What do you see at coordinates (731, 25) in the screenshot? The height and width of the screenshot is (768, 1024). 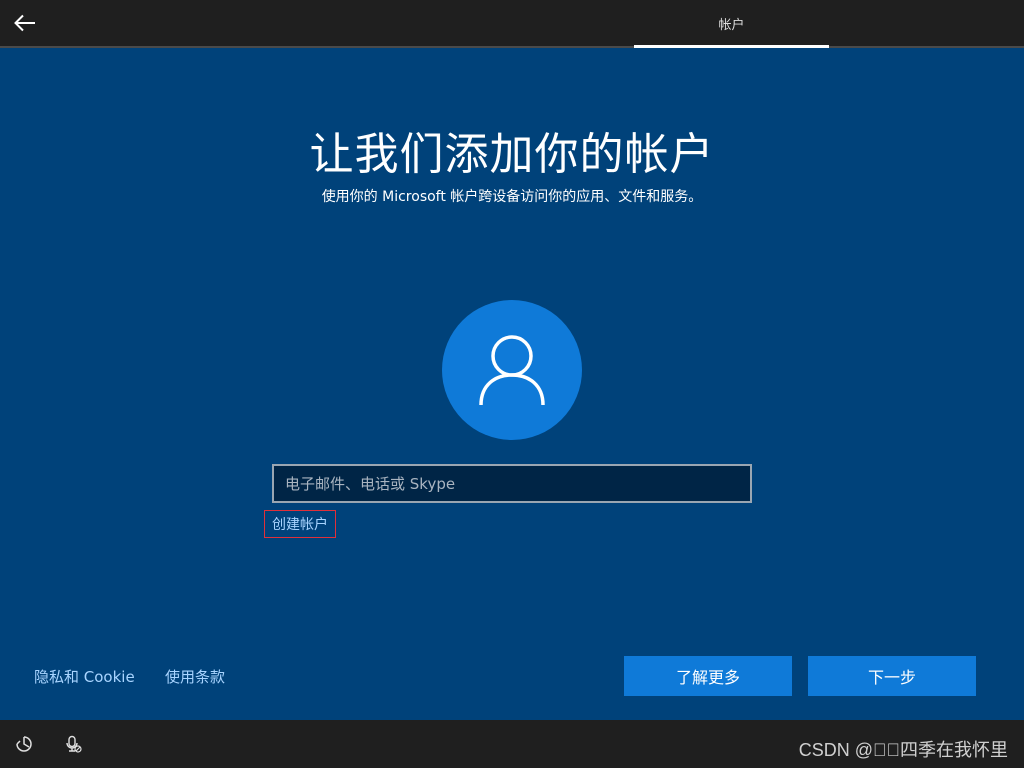 I see `tab-account: 帐户` at bounding box center [731, 25].